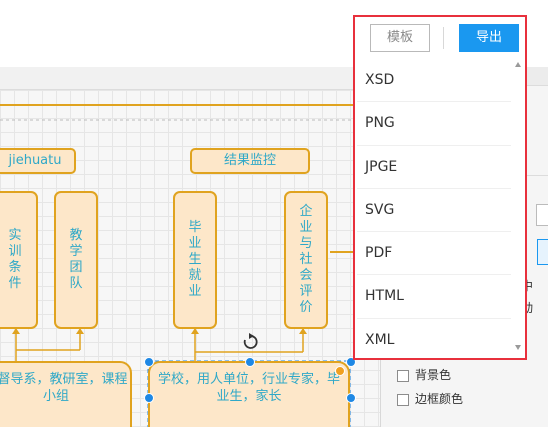 This screenshot has height=427, width=548. I want to click on scroll-up-icon, so click(518, 64).